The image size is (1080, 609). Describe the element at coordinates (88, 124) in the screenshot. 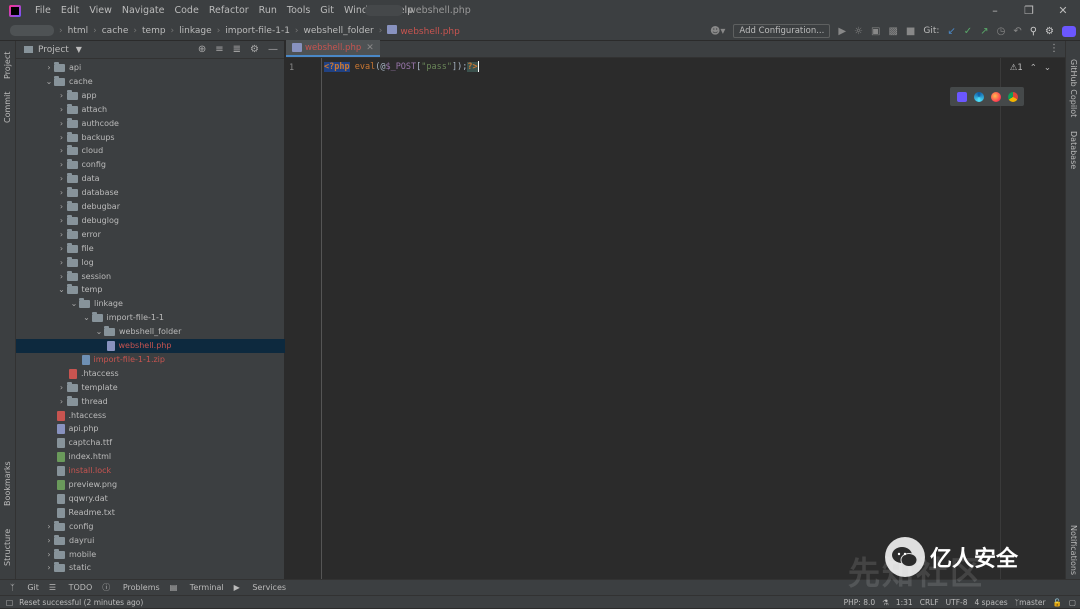

I see `tree-folder: › authcode` at that location.